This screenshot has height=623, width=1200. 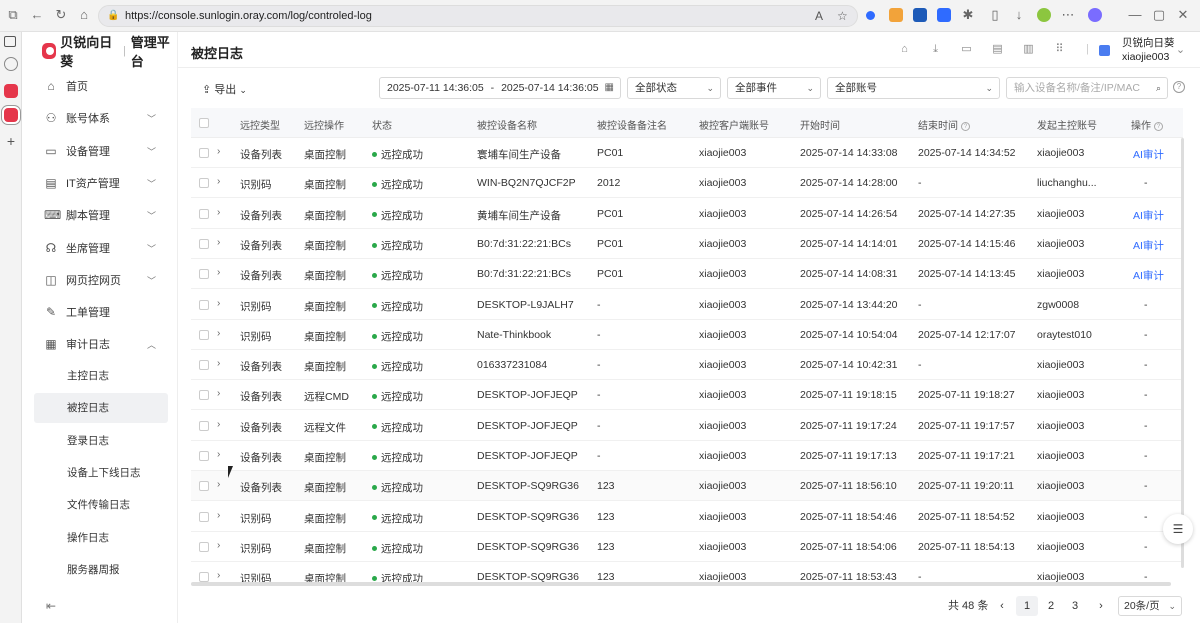 What do you see at coordinates (204, 123) in the screenshot?
I see `select-all-checkbox` at bounding box center [204, 123].